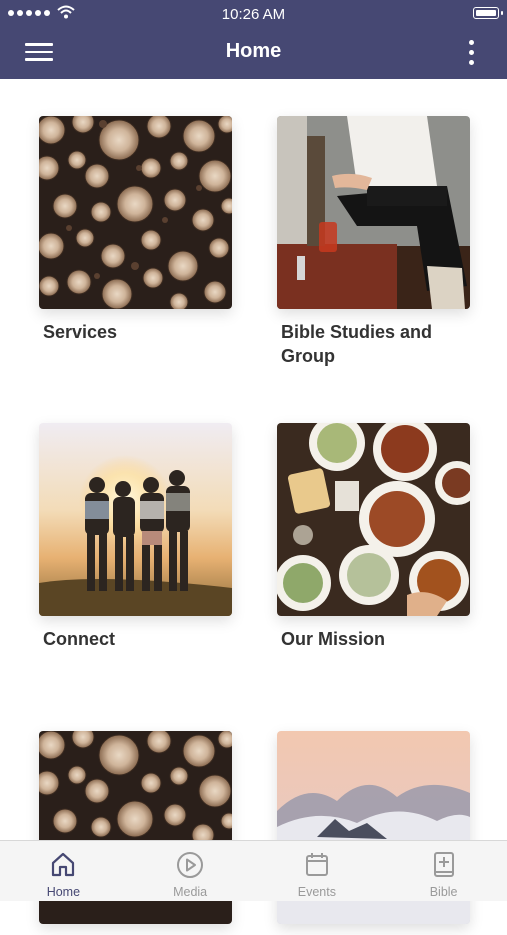 The height and width of the screenshot is (935, 507). I want to click on app-header: 10:26 AM Home, so click(253, 39).